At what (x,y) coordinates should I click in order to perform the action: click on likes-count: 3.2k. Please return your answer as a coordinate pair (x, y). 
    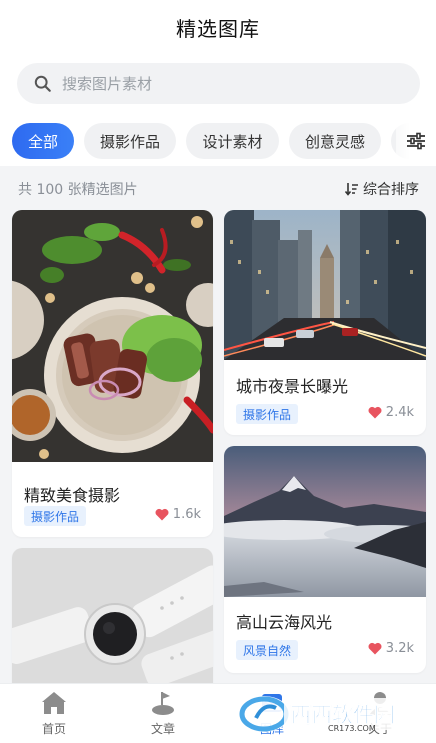
    Looking at the image, I should click on (399, 648).